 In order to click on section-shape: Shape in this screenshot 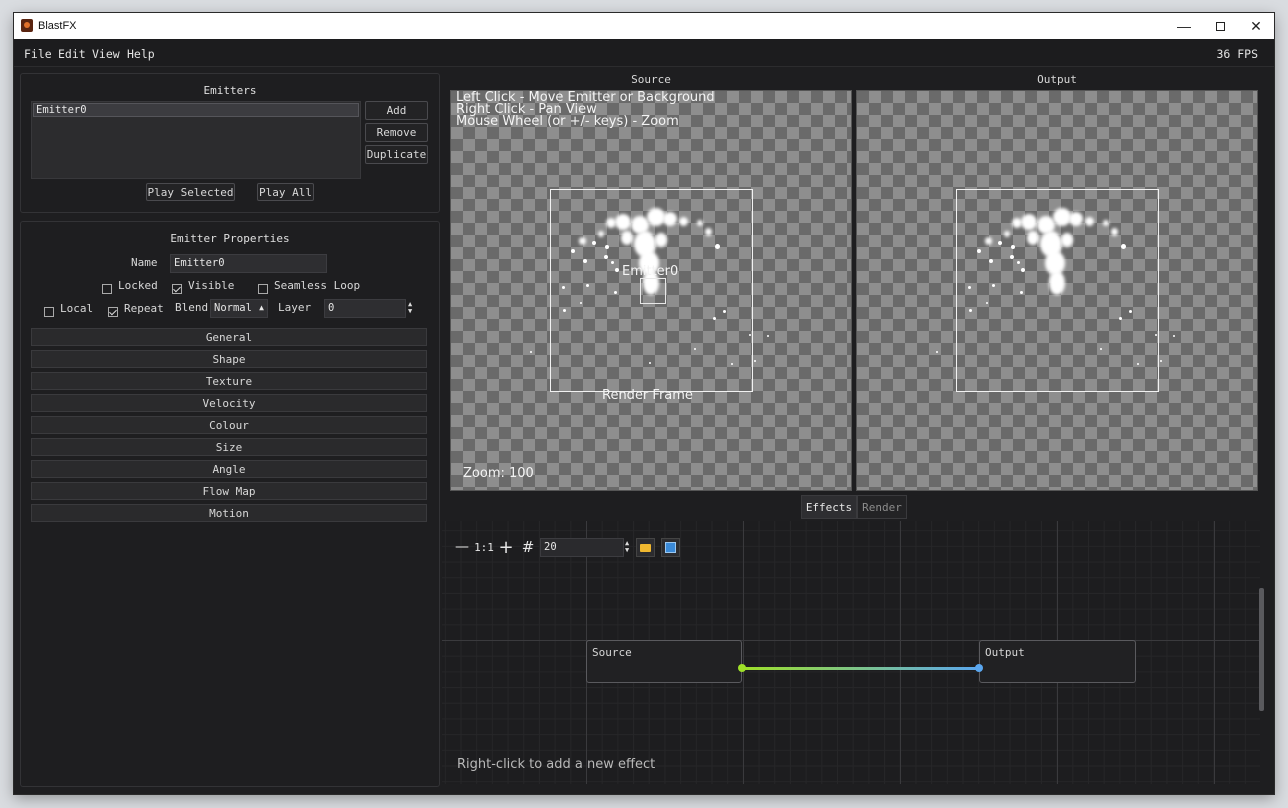, I will do `click(229, 359)`.